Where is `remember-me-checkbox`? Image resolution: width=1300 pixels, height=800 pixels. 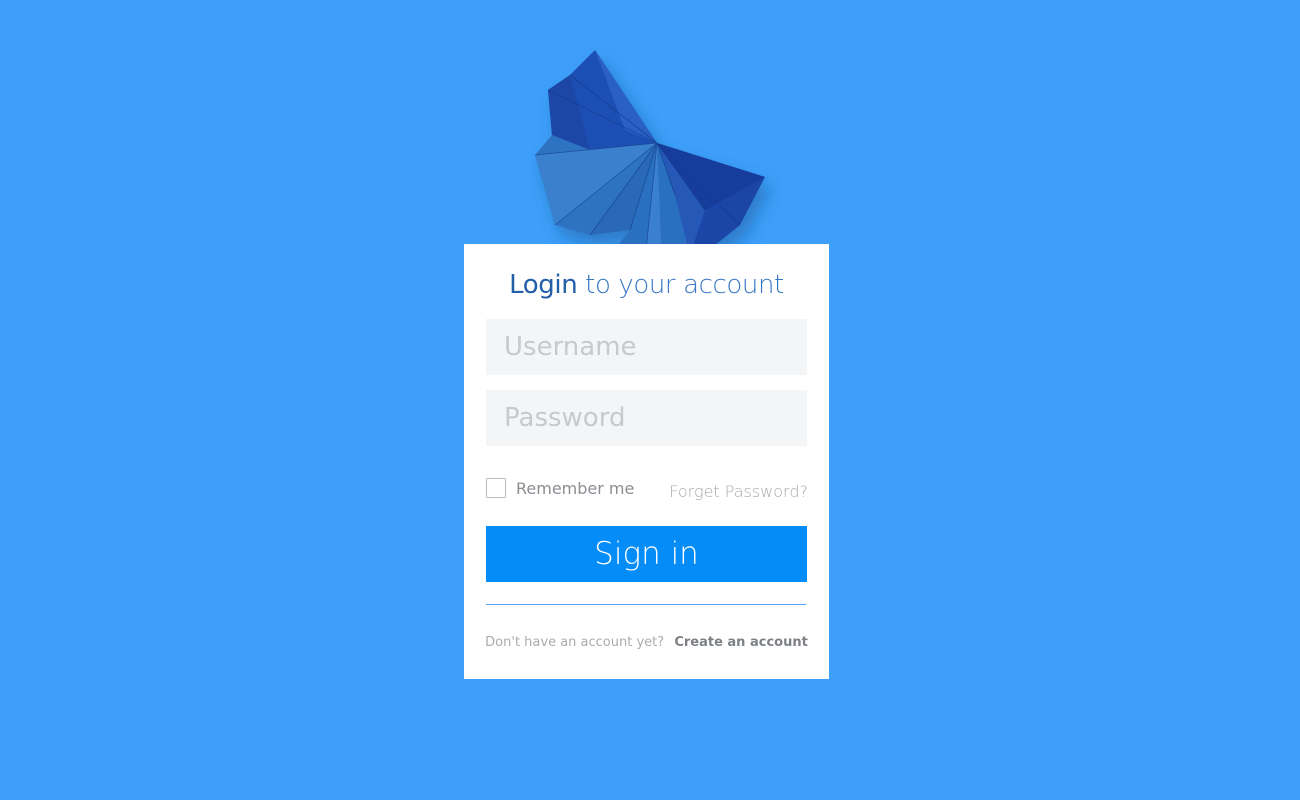
remember-me-checkbox is located at coordinates (496, 488).